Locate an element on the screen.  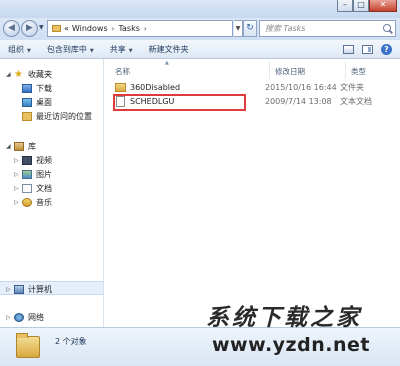
nav-favorites: ◢ ★ 收藏夹 is located at coordinates (29, 74).